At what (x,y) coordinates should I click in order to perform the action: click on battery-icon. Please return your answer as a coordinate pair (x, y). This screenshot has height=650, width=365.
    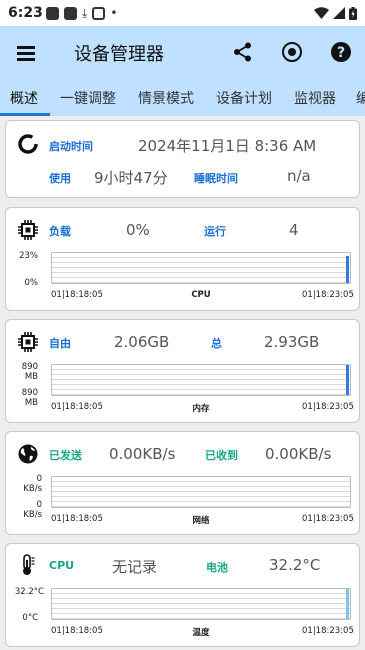
    Looking at the image, I should click on (353, 13).